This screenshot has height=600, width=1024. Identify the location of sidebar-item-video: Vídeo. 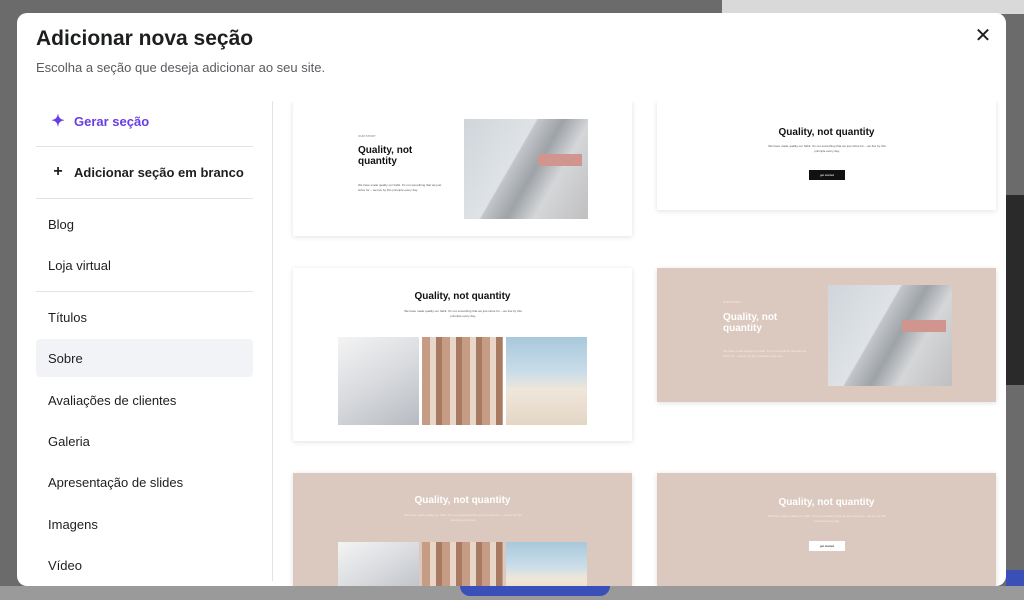
(144, 565).